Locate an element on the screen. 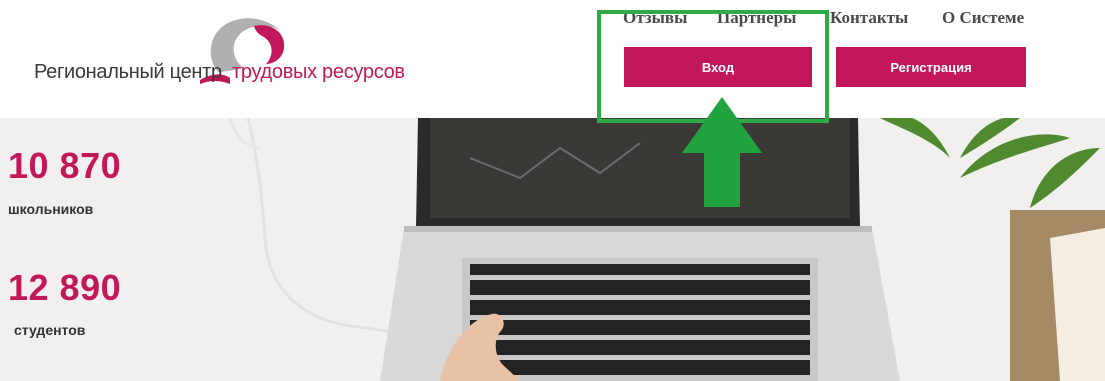  stat-value-schoolchildren: 10 870 is located at coordinates (65, 165).